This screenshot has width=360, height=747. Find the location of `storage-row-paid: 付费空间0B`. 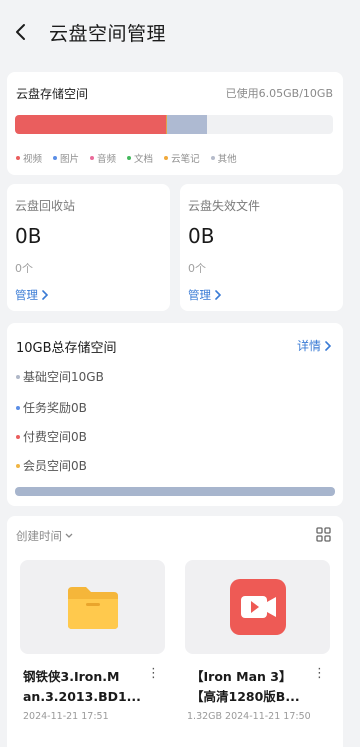

storage-row-paid: 付费空间0B is located at coordinates (51, 436).